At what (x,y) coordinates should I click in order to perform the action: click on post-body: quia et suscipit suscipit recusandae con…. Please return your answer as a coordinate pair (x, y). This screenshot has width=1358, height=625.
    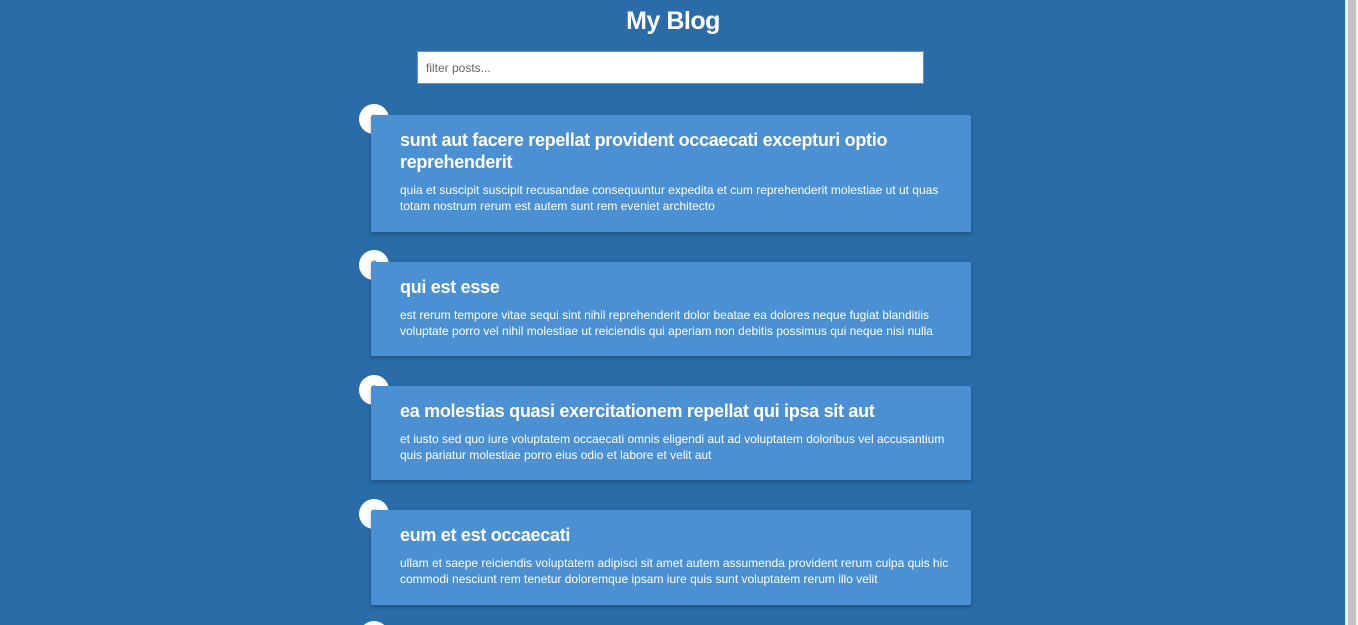
    Looking at the image, I should click on (669, 198).